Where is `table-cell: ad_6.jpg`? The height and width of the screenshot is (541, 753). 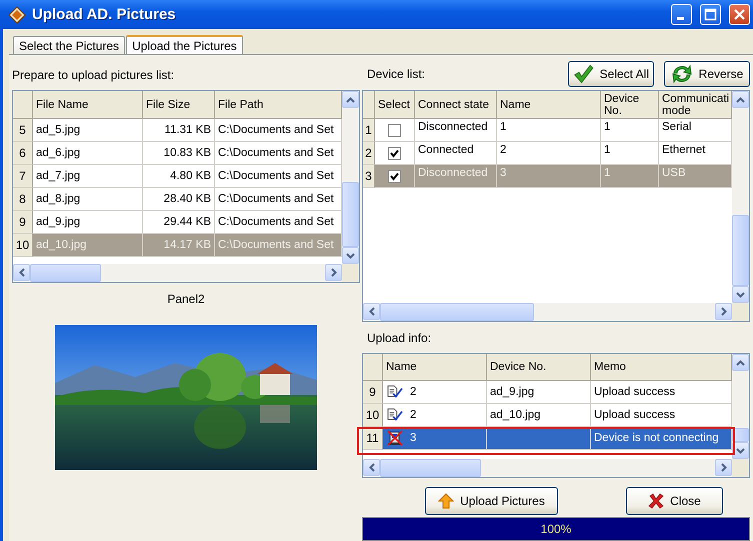
table-cell: ad_6.jpg is located at coordinates (88, 153).